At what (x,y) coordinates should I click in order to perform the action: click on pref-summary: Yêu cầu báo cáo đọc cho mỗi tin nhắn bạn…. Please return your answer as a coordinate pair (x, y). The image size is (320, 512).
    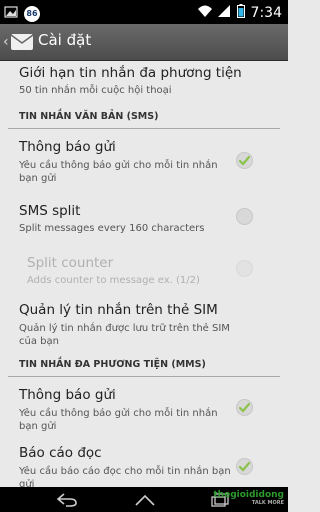
    Looking at the image, I should click on (125, 476).